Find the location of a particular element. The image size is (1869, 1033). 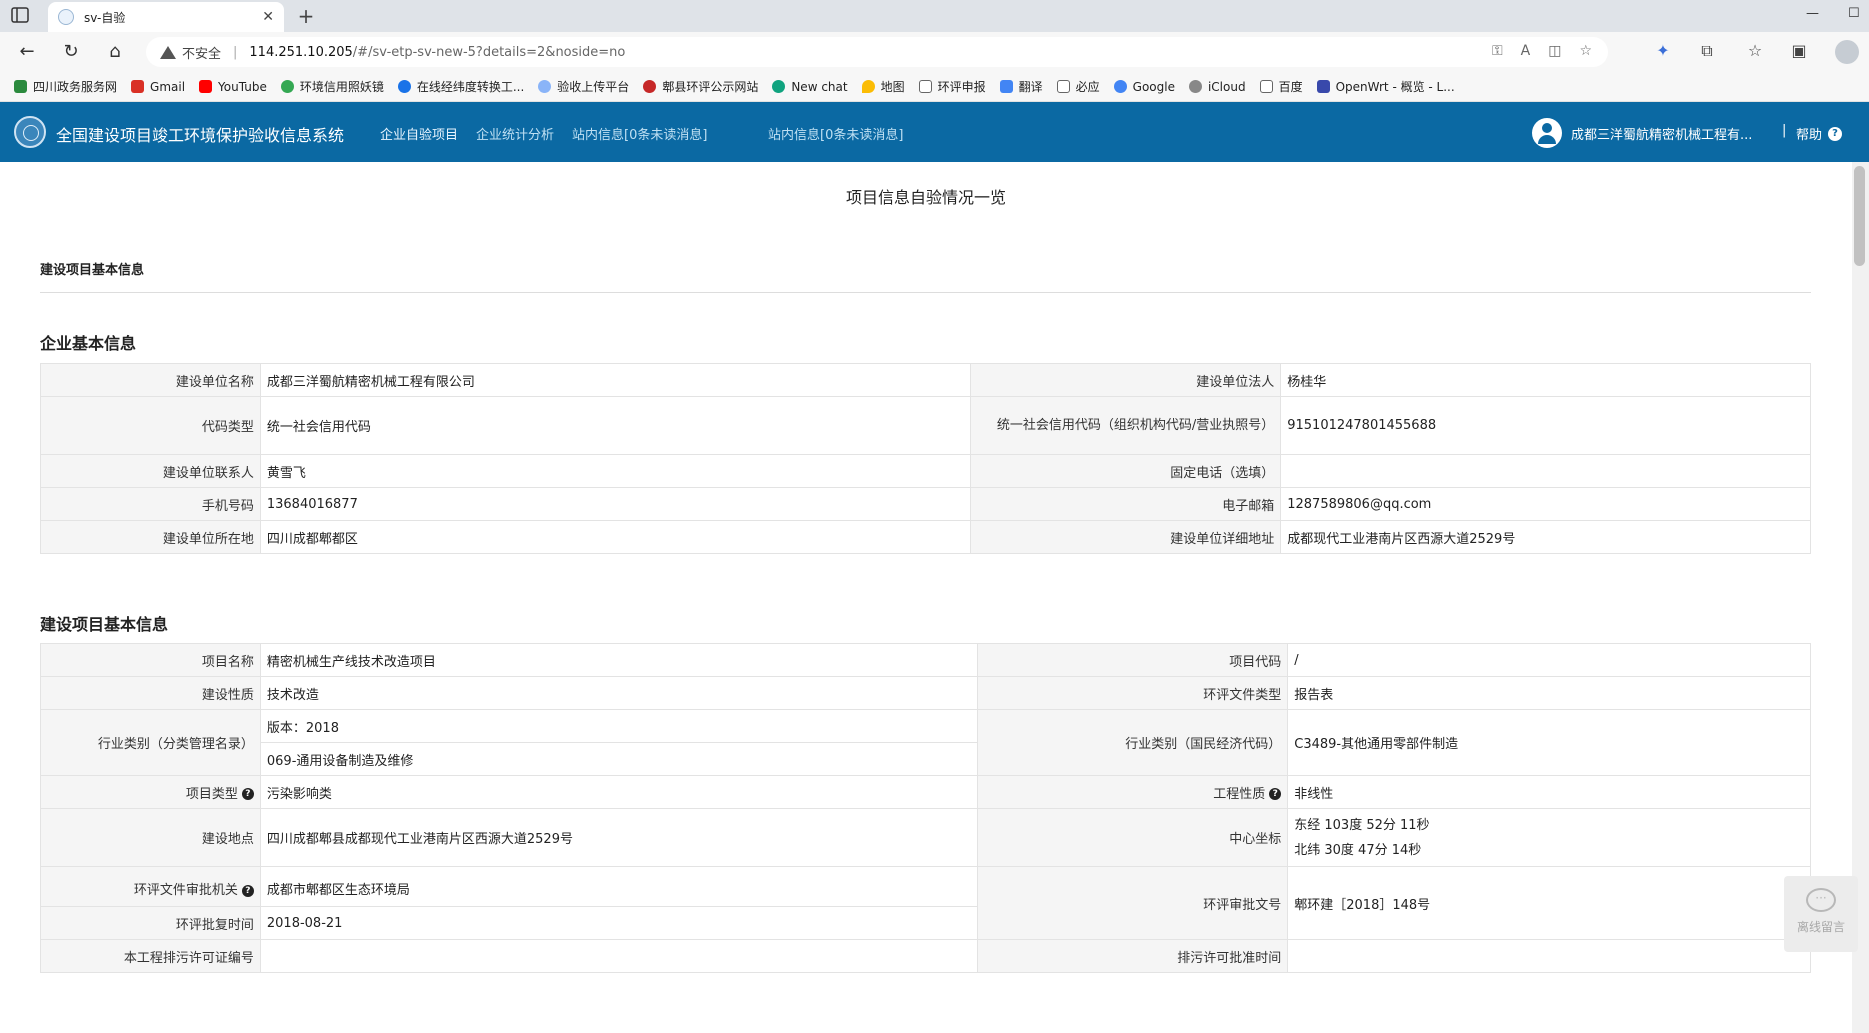

url-host: 114.251.10.205 is located at coordinates (301, 52).